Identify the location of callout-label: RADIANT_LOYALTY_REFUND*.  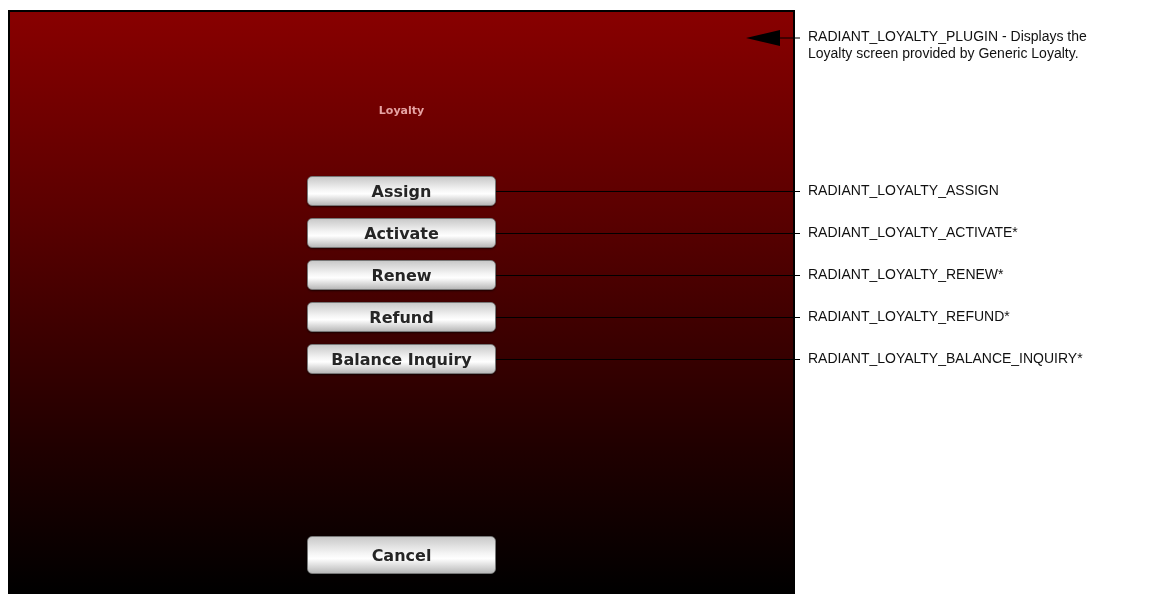
(909, 316).